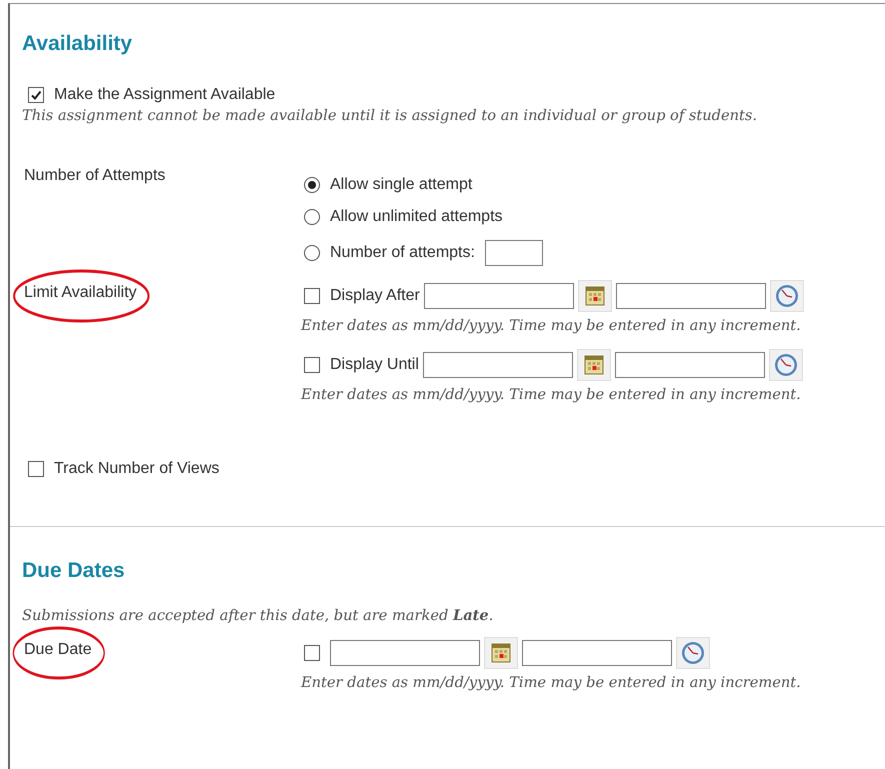 This screenshot has width=885, height=769. What do you see at coordinates (58, 649) in the screenshot?
I see `field-label: Due Date` at bounding box center [58, 649].